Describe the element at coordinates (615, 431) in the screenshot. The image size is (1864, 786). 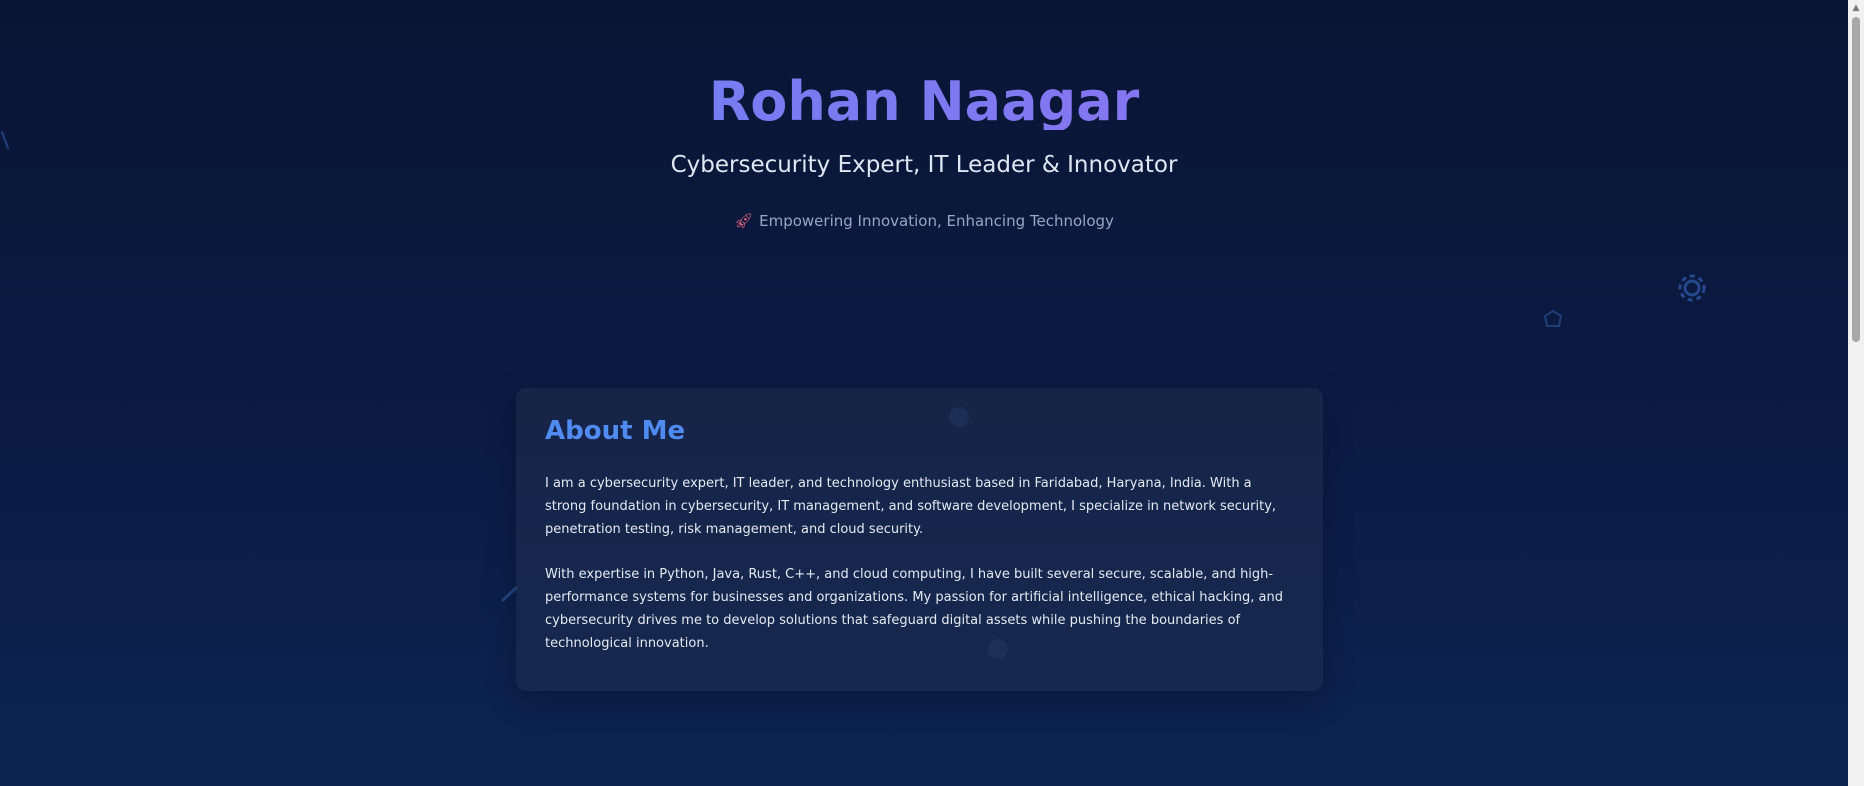
I see `about-title: About Me` at that location.